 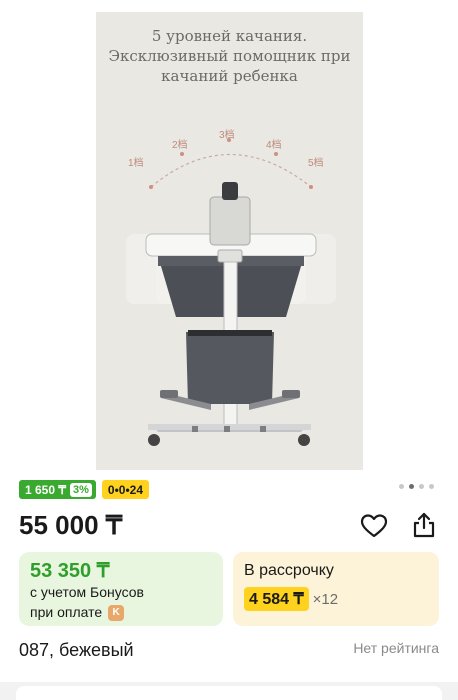 What do you see at coordinates (76, 650) in the screenshot?
I see `product-variant: 087, бежевый` at bounding box center [76, 650].